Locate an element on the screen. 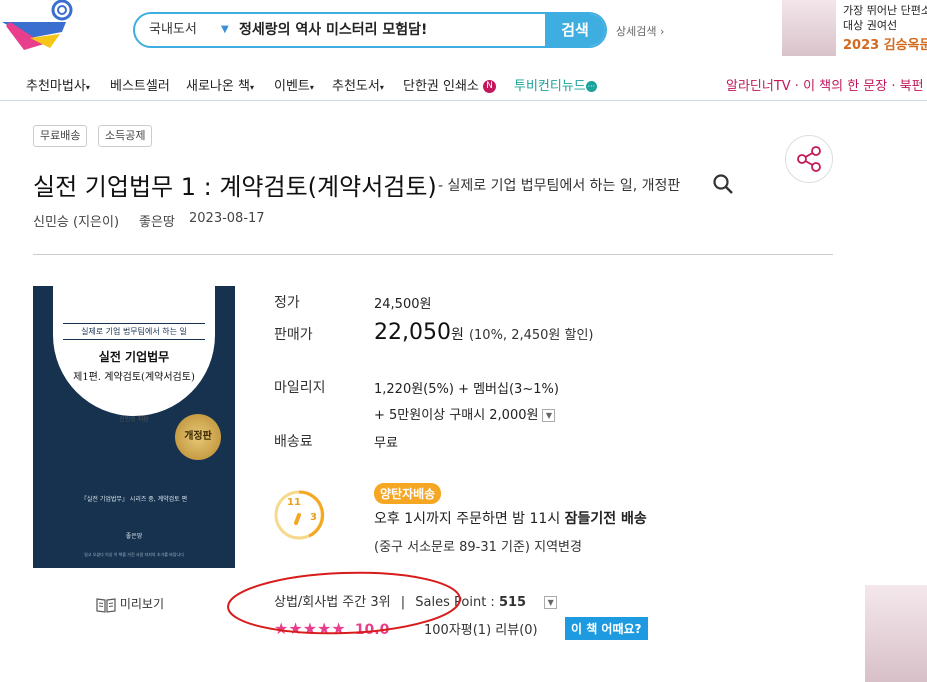  new-badge-icon: N is located at coordinates (490, 86).